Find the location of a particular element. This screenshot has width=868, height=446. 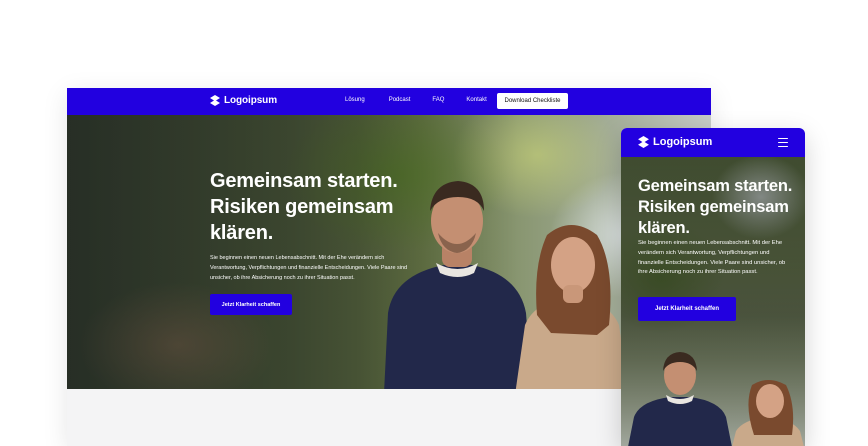

mobile-logo: Logoipsum is located at coordinates (675, 142).